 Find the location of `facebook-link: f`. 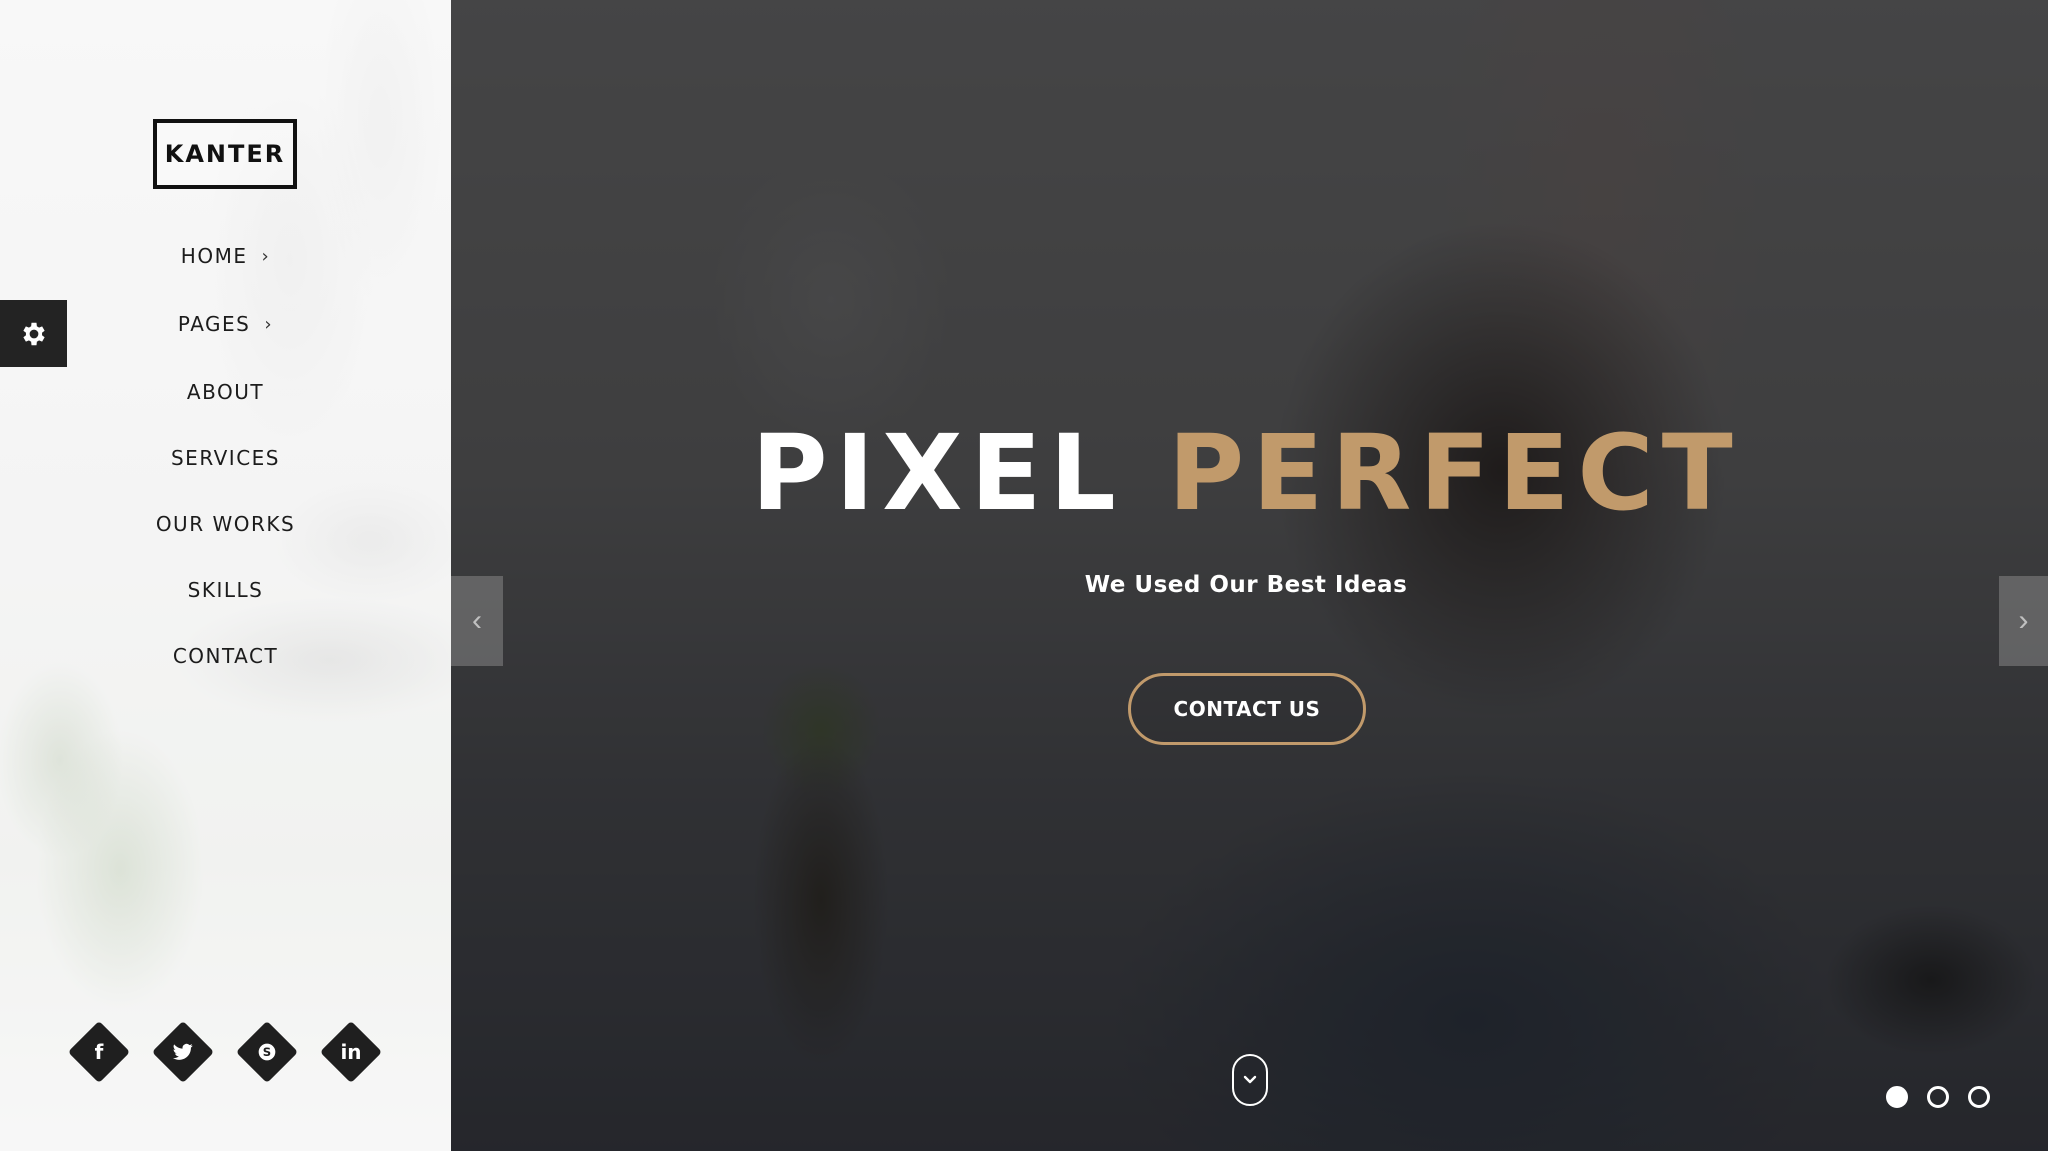

facebook-link: f is located at coordinates (99, 1052).